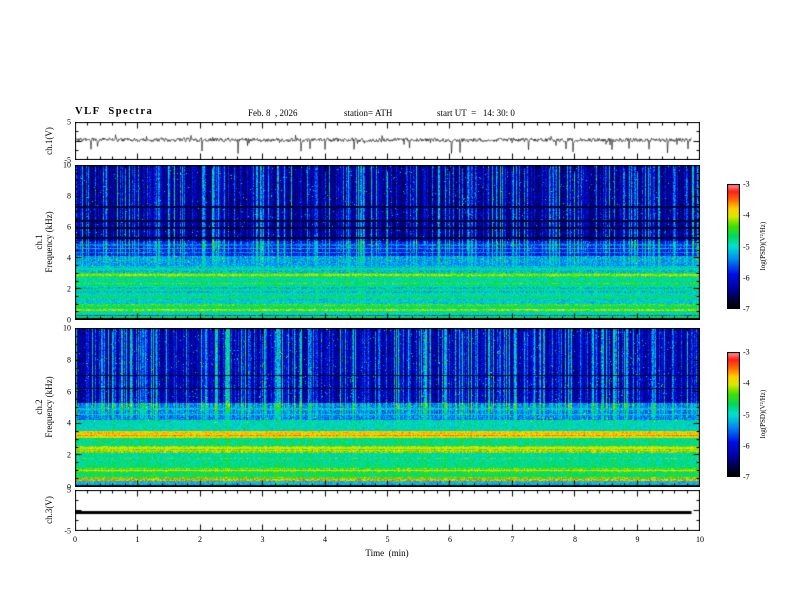 The height and width of the screenshot is (612, 792). Describe the element at coordinates (700, 539) in the screenshot. I see `x-tick-label: 10` at that location.